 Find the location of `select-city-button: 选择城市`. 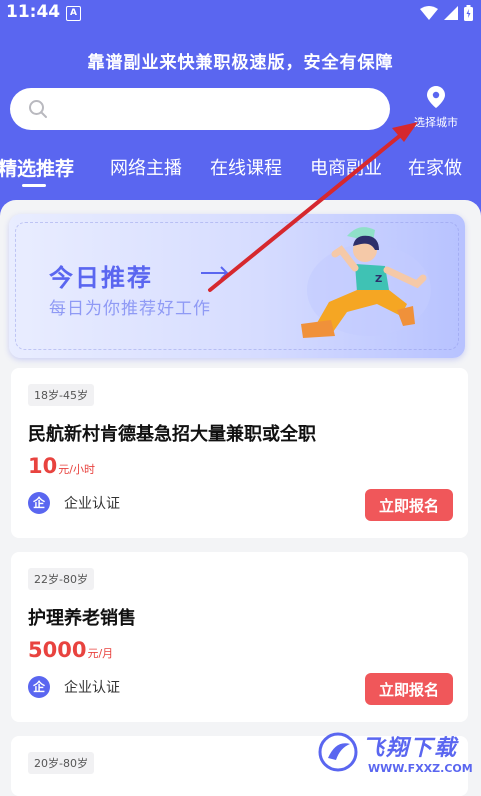

select-city-button: 选择城市 is located at coordinates (436, 109).